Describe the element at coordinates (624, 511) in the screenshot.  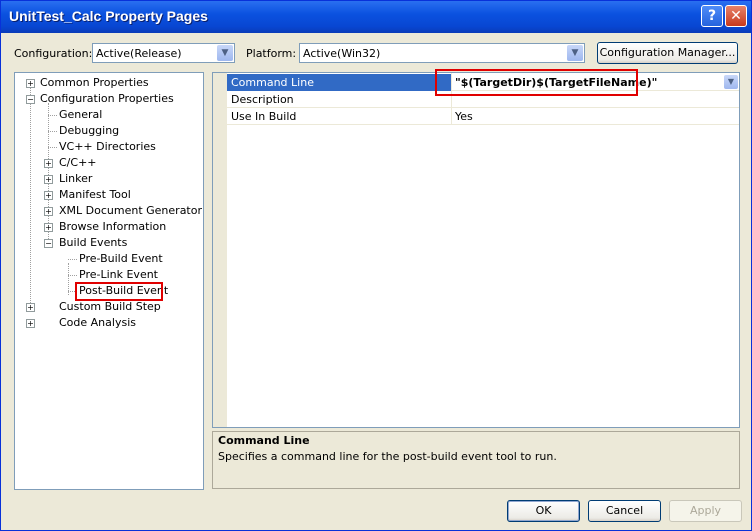
I see `cancel-button: Cancel` at that location.